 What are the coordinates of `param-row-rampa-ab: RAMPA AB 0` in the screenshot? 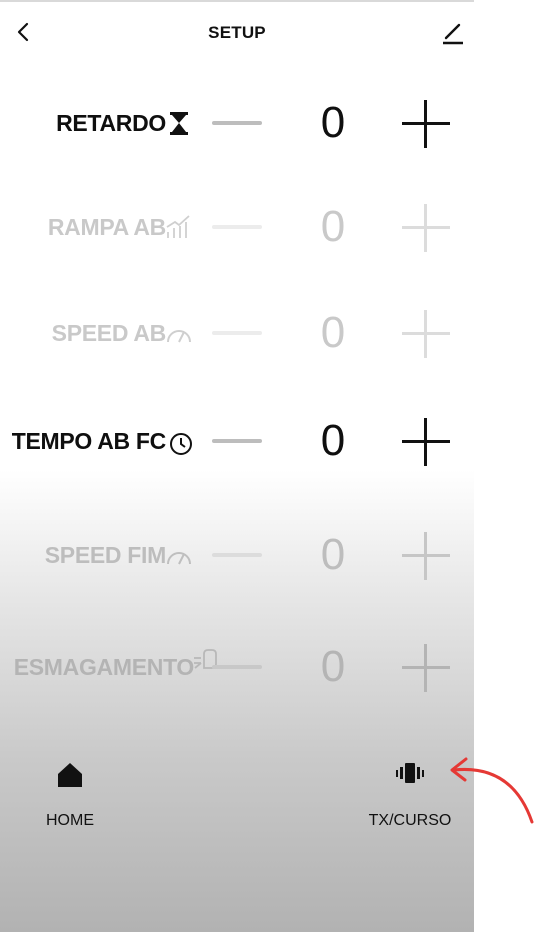 It's located at (237, 227).